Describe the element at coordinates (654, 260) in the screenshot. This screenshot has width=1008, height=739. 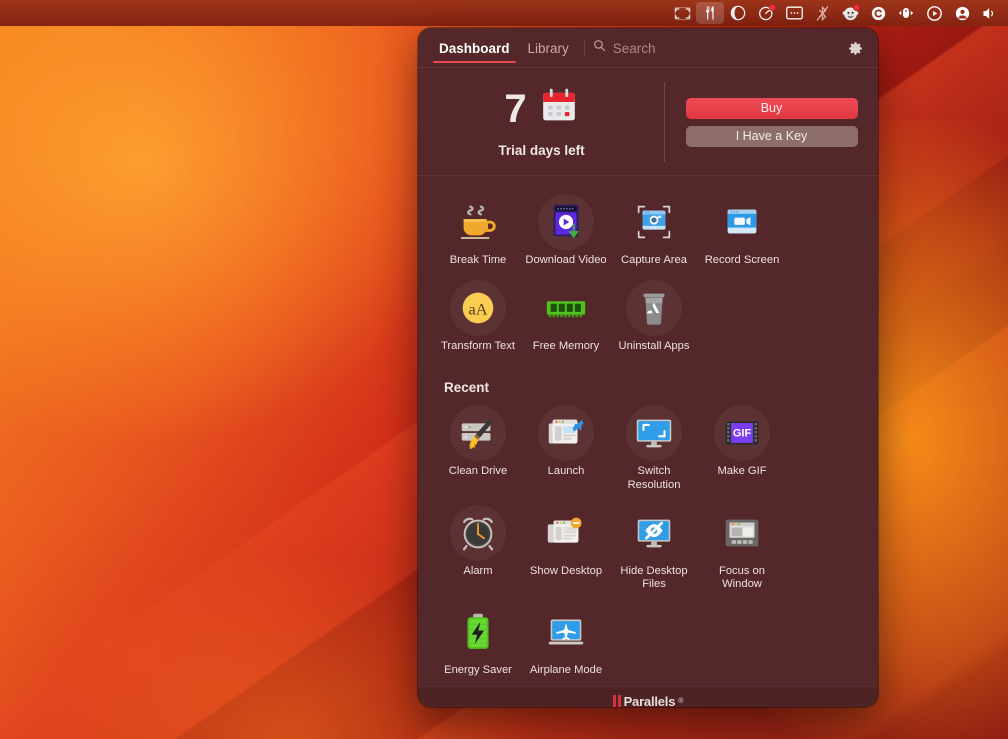
I see `tile-label: Capture Area` at that location.